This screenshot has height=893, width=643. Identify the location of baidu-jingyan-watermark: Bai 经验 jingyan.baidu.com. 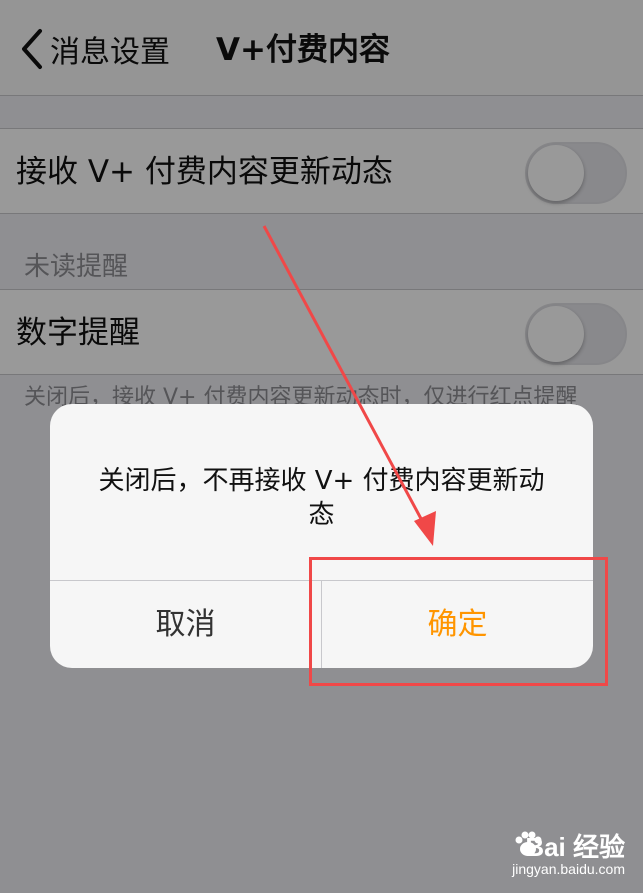
(545, 853).